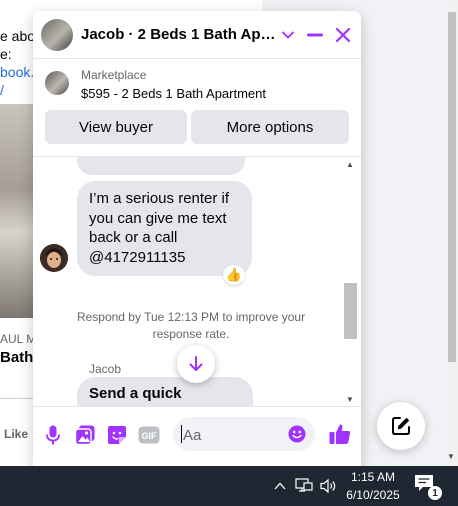 The height and width of the screenshot is (506, 458). What do you see at coordinates (373, 486) in the screenshot?
I see `system-clock: 1:15 AM 6/10/2025` at bounding box center [373, 486].